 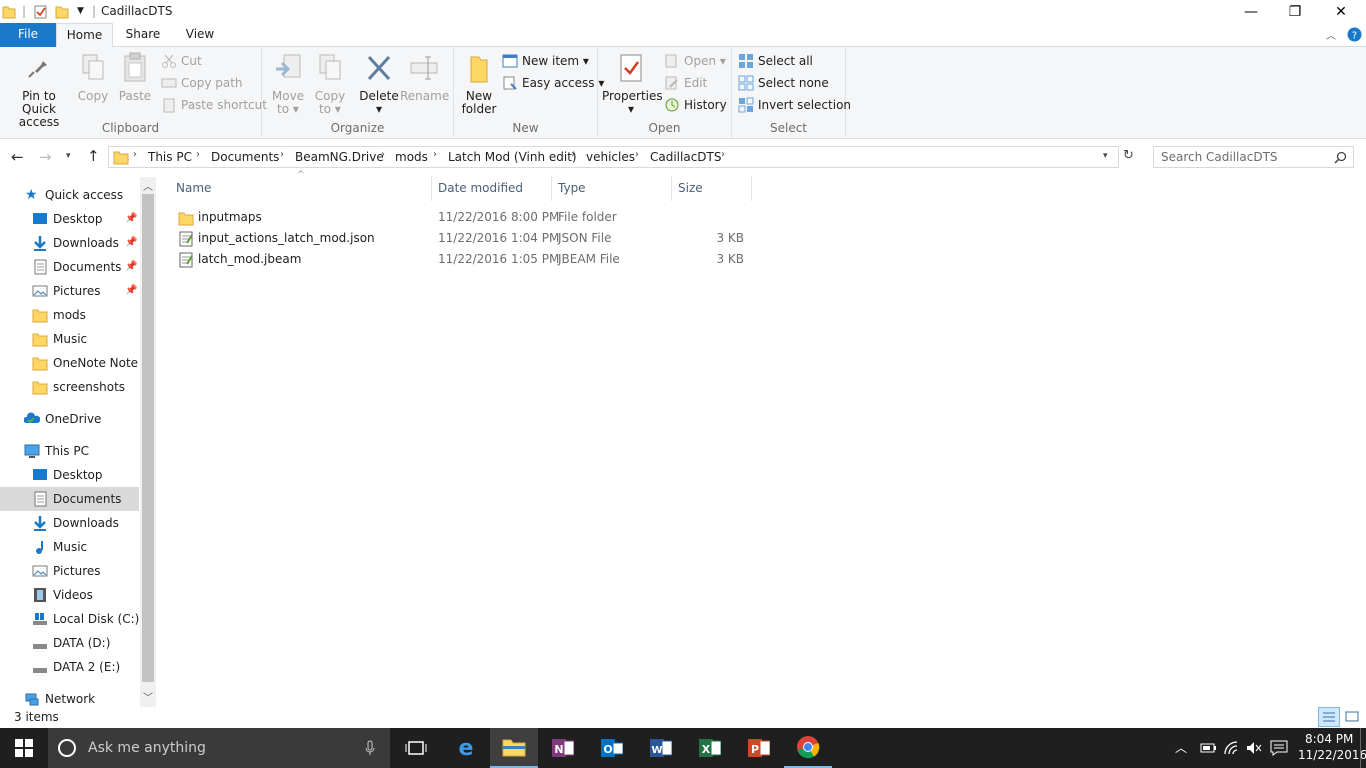 What do you see at coordinates (69, 267) in the screenshot?
I see `nav-qa-documents: Documents 📌` at bounding box center [69, 267].